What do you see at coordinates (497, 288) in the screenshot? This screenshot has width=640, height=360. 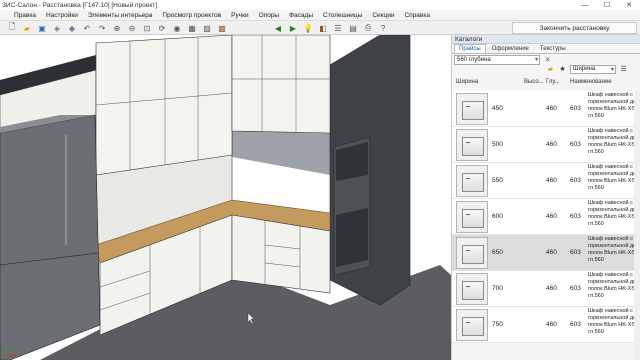 I see `cell-width: 700` at bounding box center [497, 288].